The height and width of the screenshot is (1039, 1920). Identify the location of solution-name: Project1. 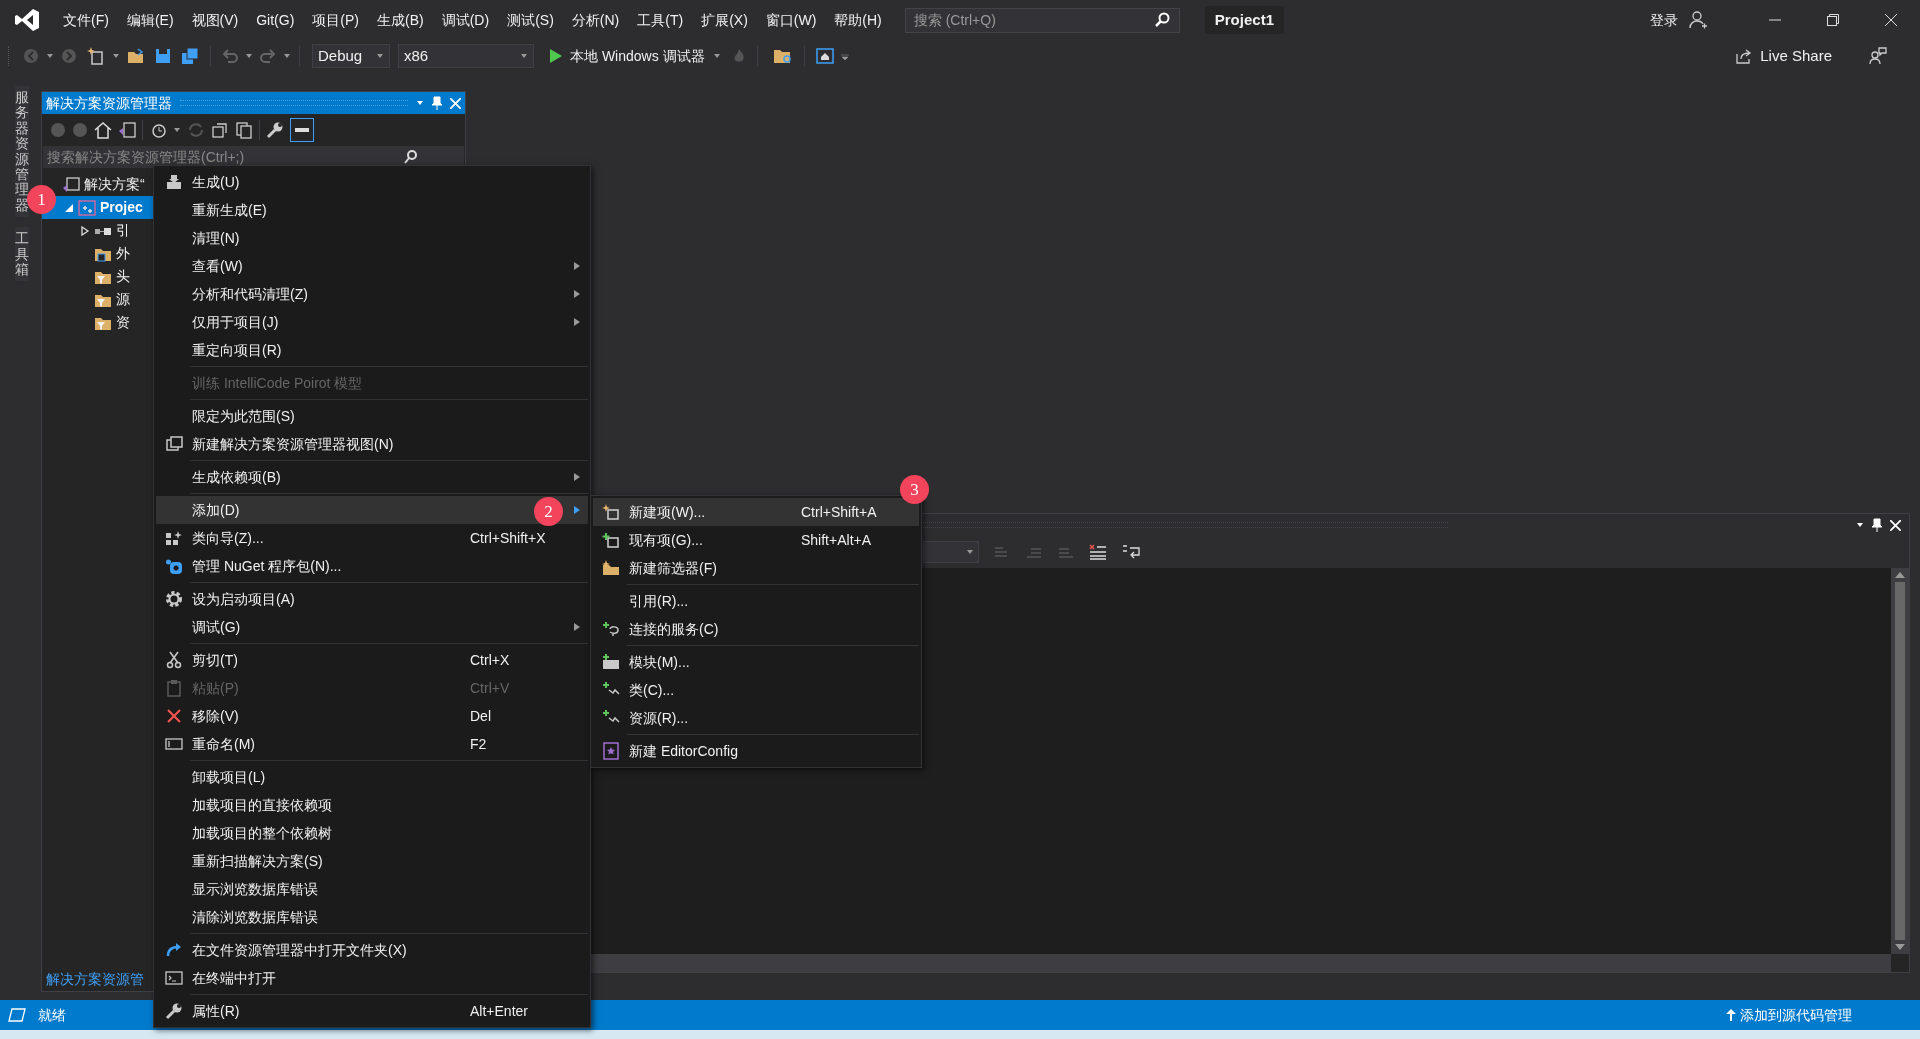
(1244, 20).